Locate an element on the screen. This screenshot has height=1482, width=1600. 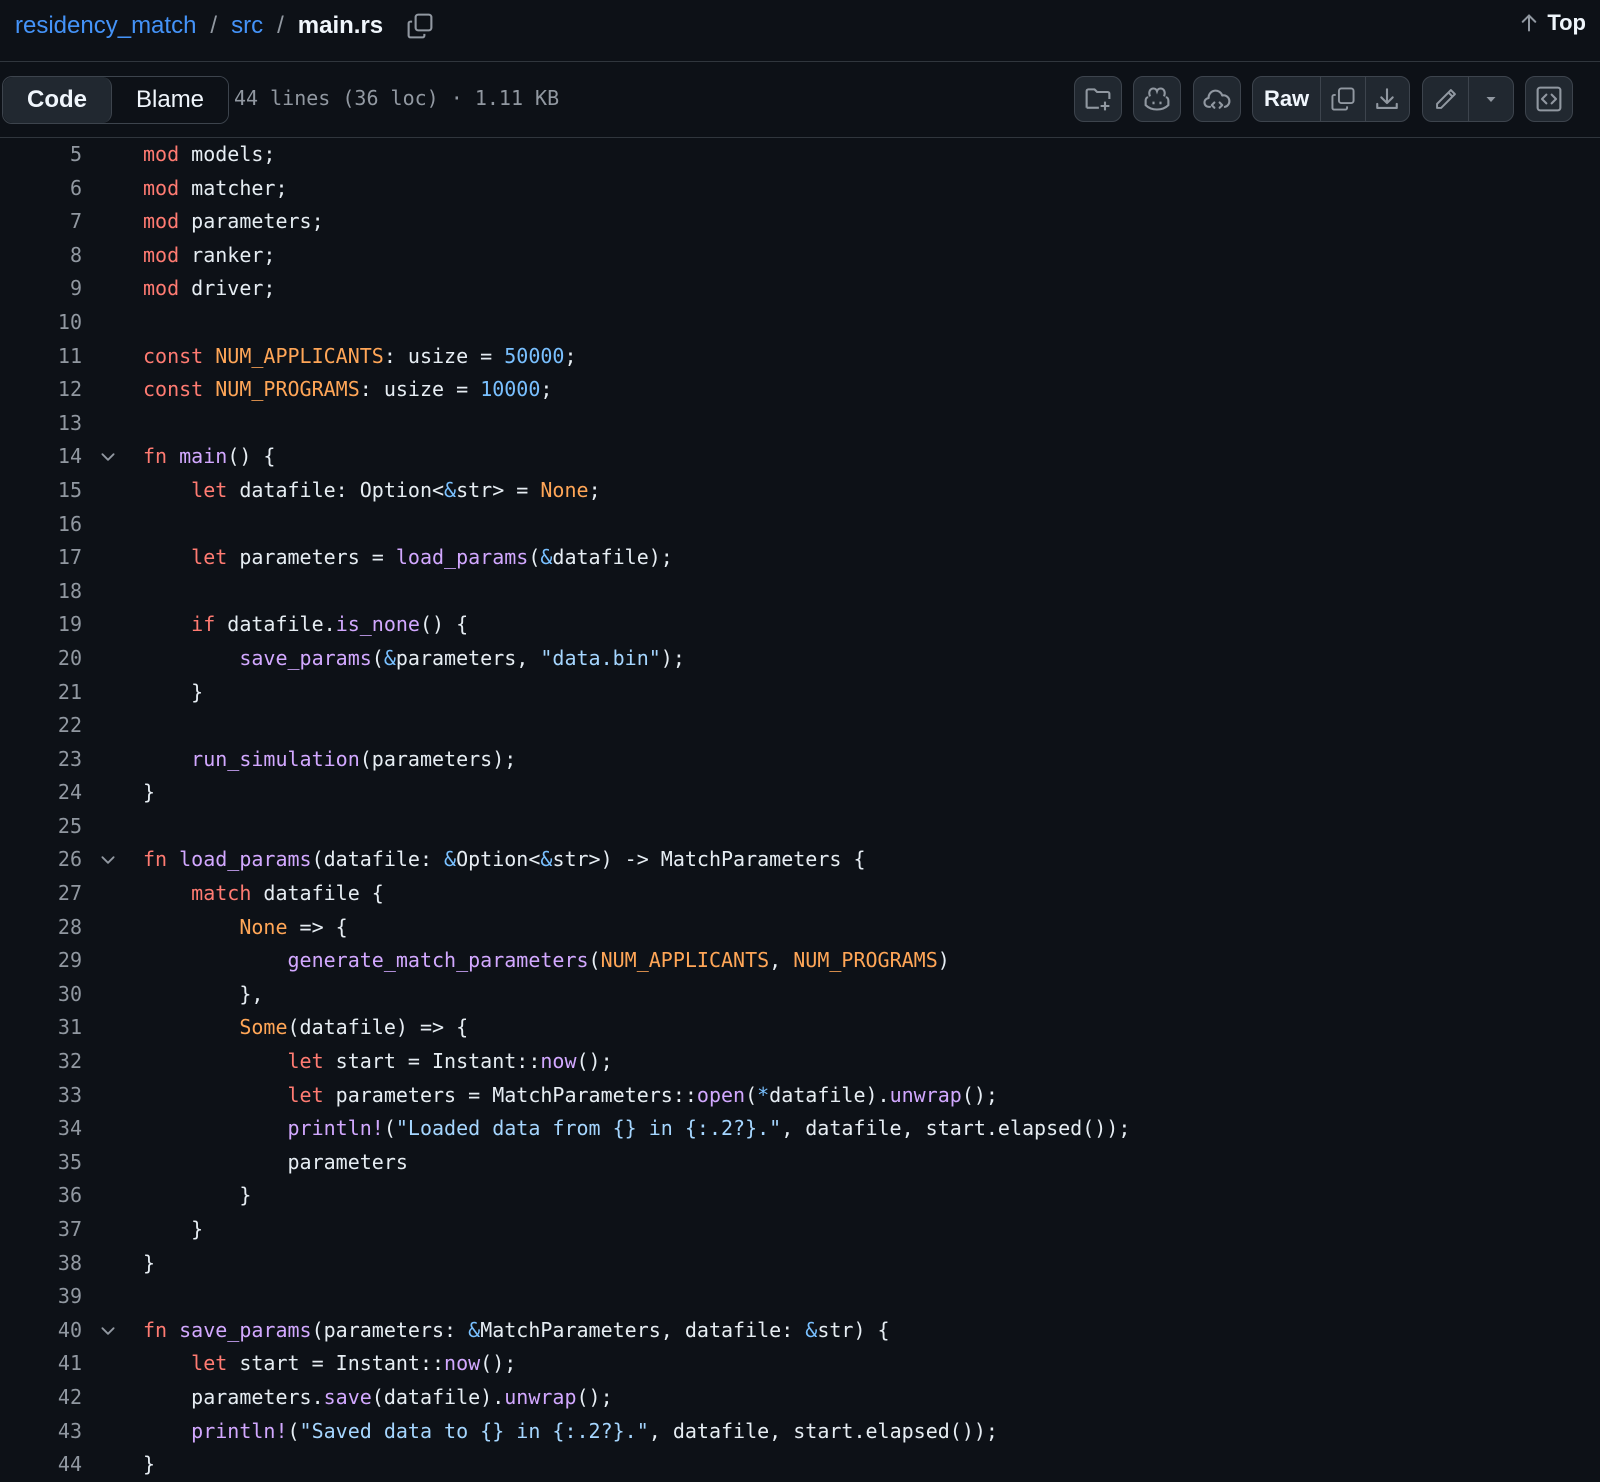
line-number: 41 is located at coordinates (41, 1364).